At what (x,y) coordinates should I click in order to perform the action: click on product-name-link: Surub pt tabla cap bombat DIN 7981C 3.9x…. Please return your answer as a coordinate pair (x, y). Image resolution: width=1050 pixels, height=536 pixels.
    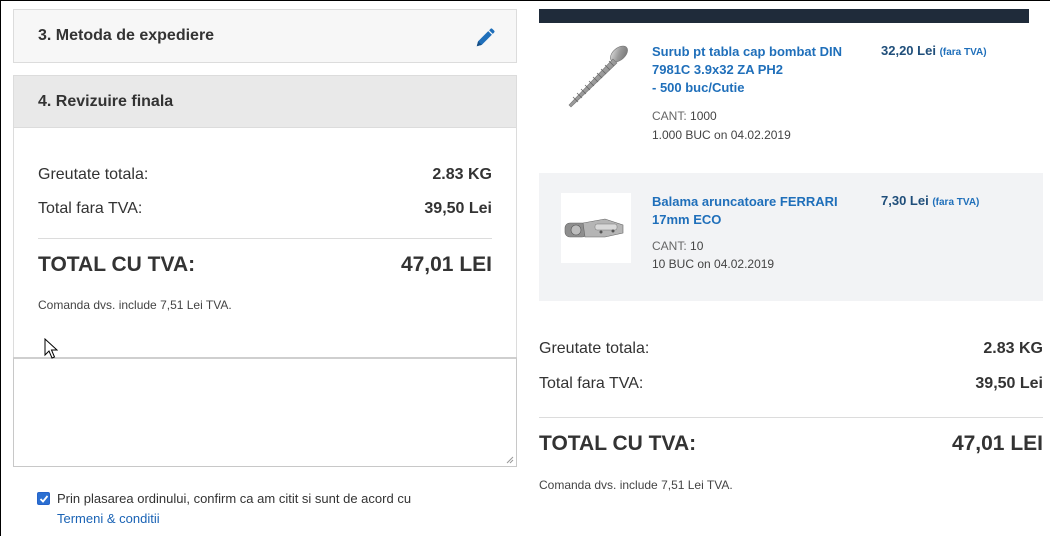
    Looking at the image, I should click on (767, 70).